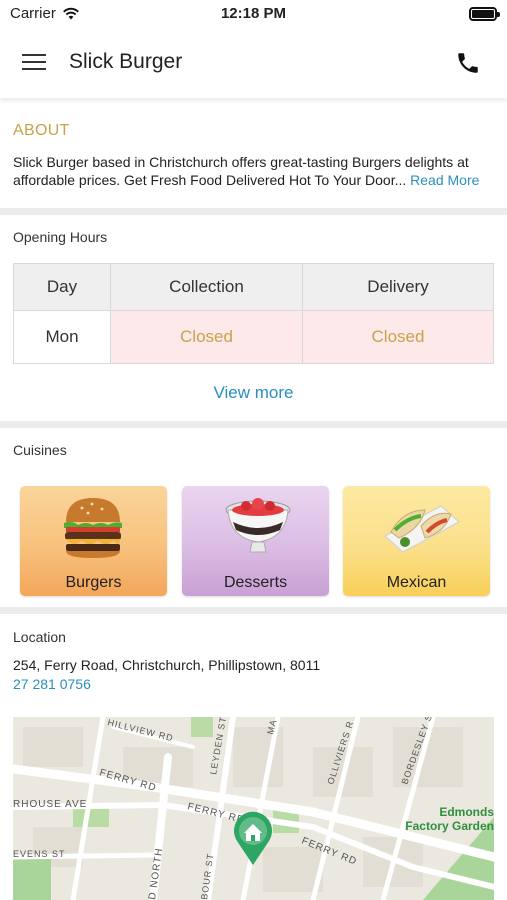  I want to click on app-header: Slick Burger, so click(253, 63).